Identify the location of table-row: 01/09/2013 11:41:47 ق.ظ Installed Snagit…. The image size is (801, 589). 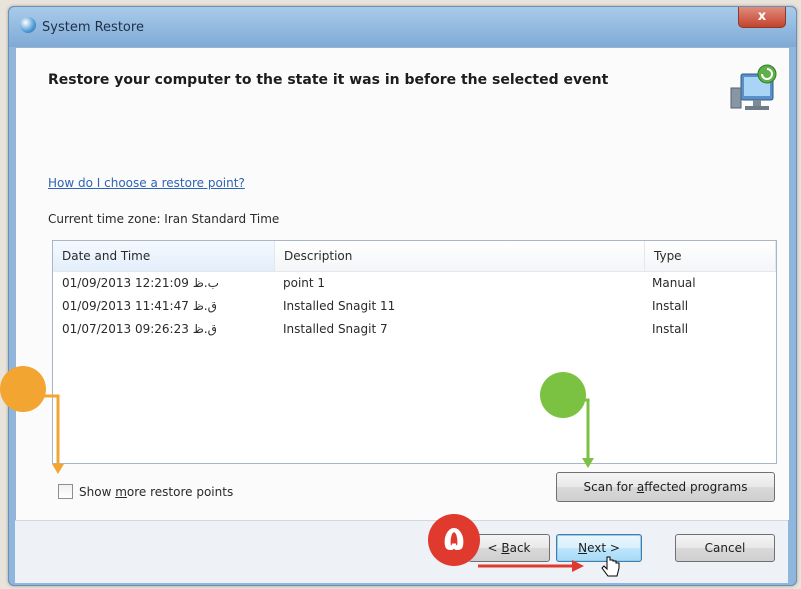
(414, 306).